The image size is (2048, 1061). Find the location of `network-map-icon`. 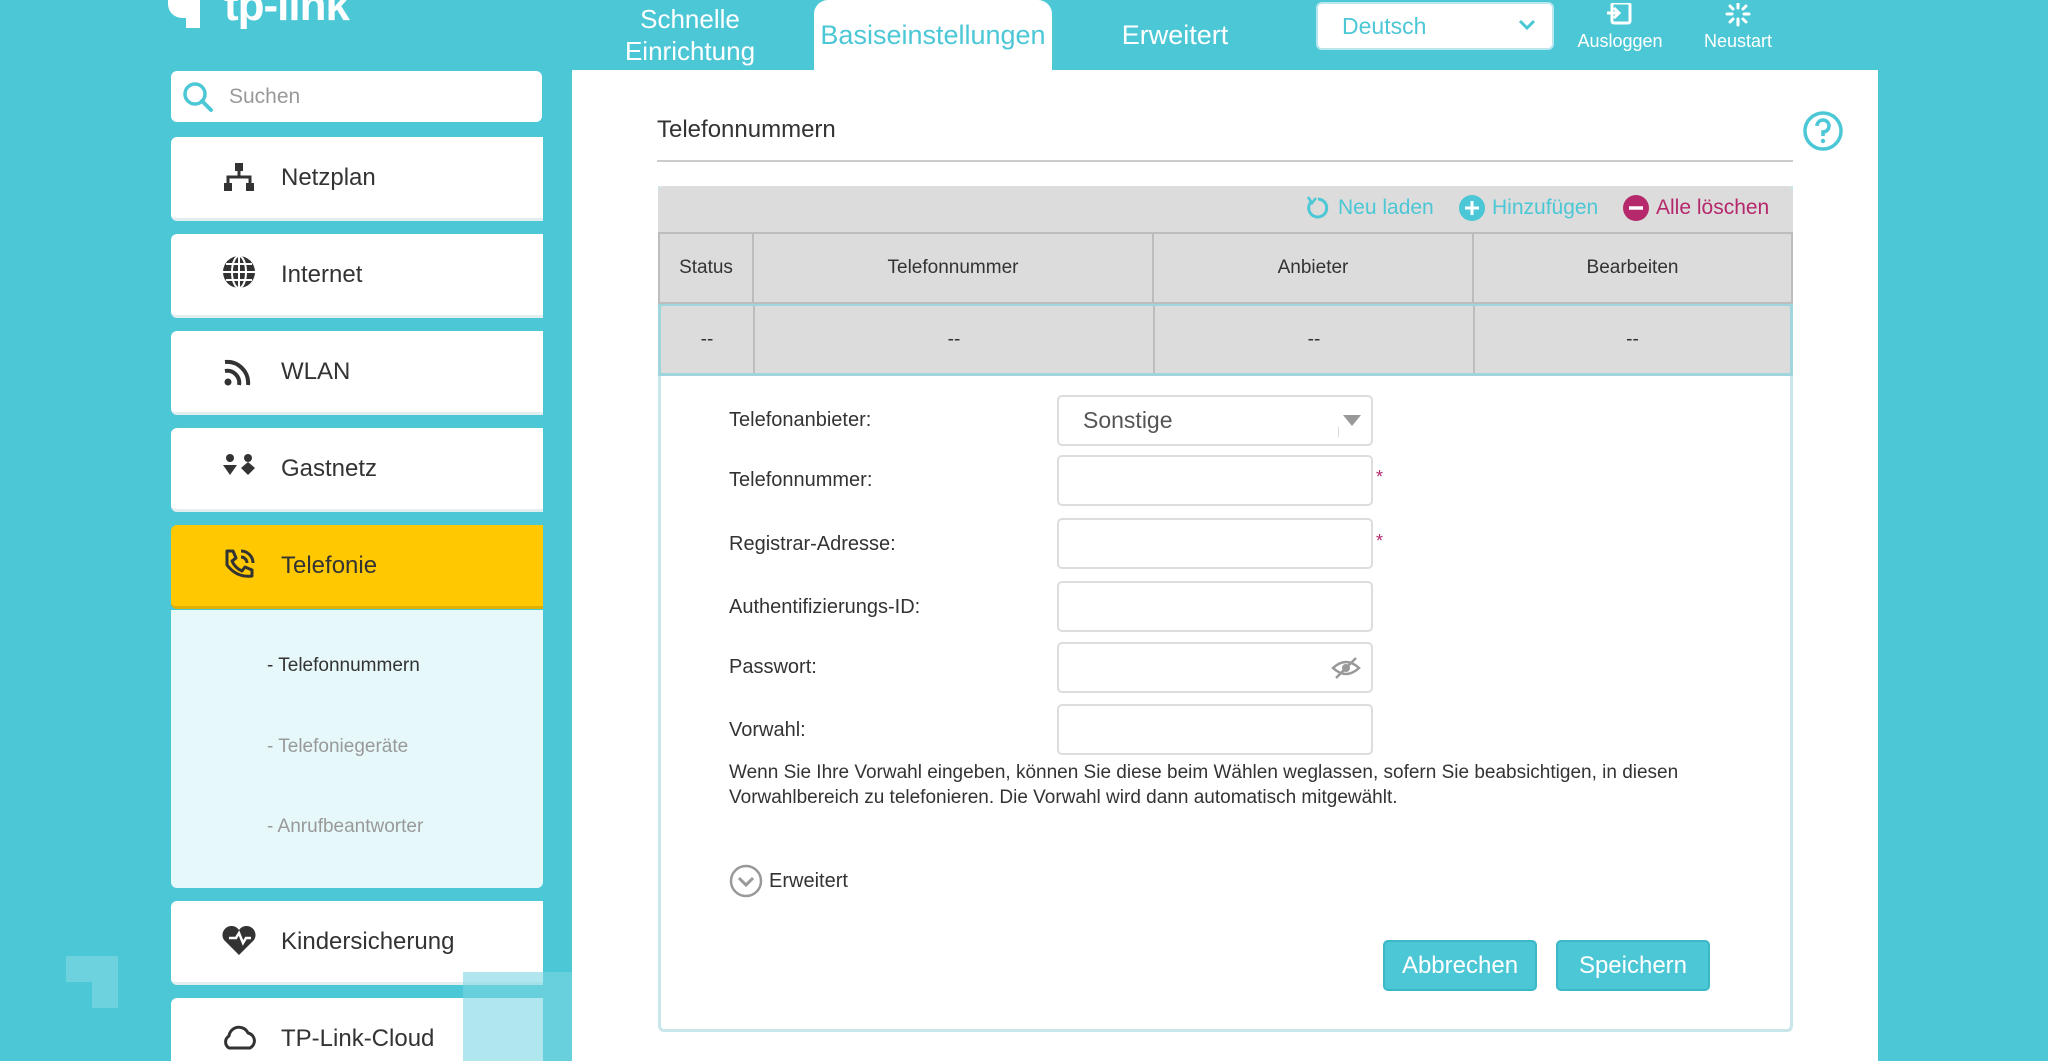

network-map-icon is located at coordinates (239, 177).